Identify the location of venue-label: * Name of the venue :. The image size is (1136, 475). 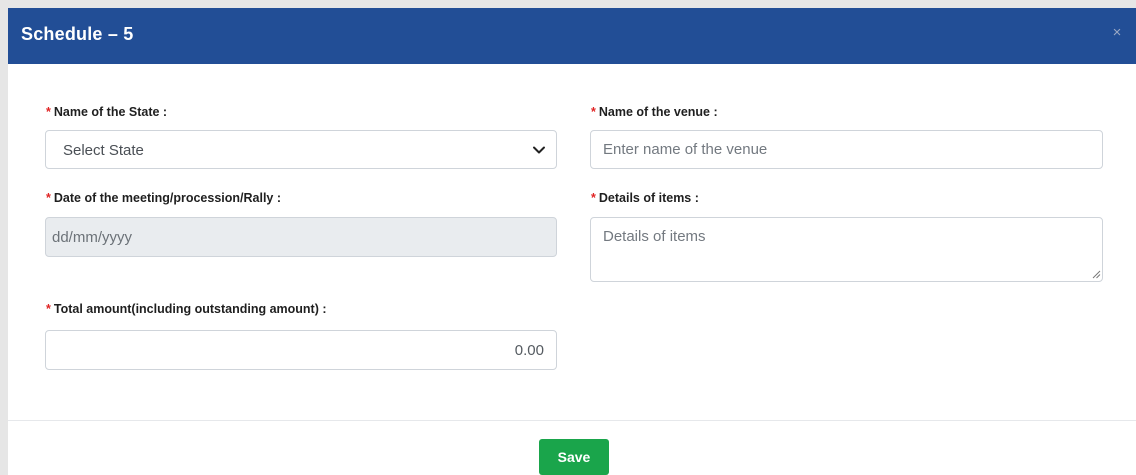
(654, 112).